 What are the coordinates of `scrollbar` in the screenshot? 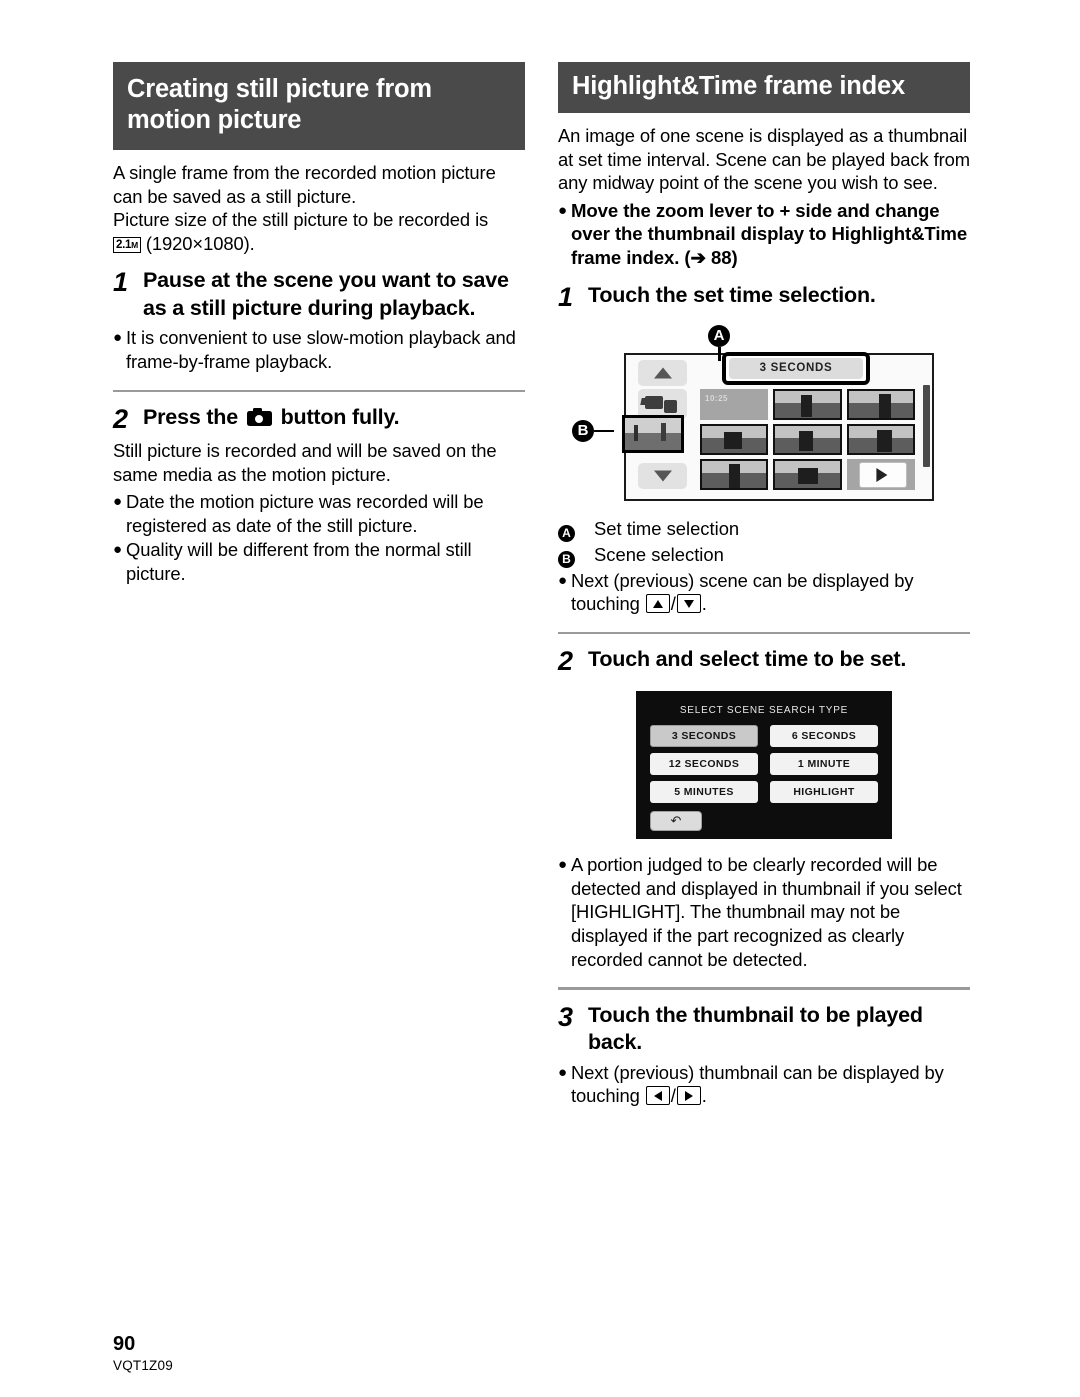 It's located at (926, 425).